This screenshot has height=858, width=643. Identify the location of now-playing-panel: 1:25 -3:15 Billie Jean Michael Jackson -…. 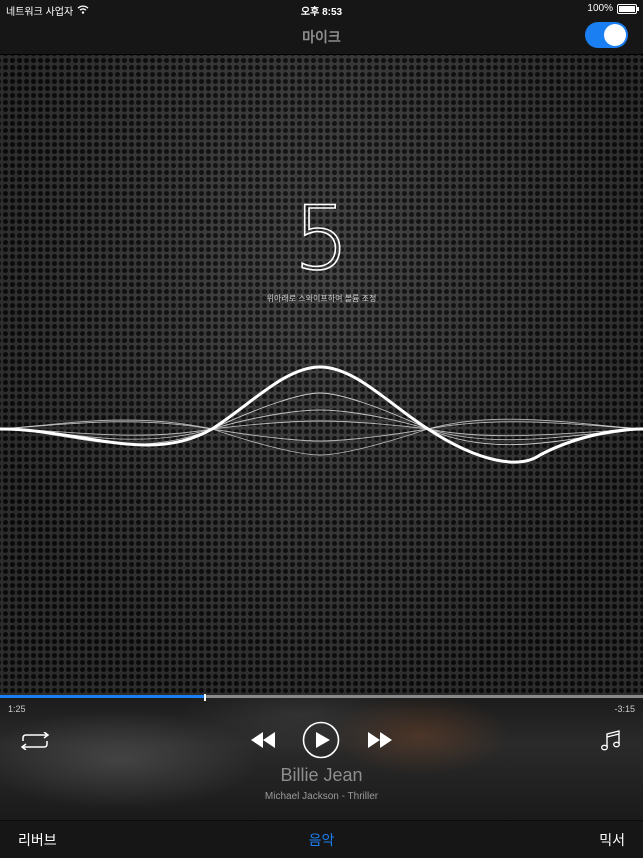
(321, 757).